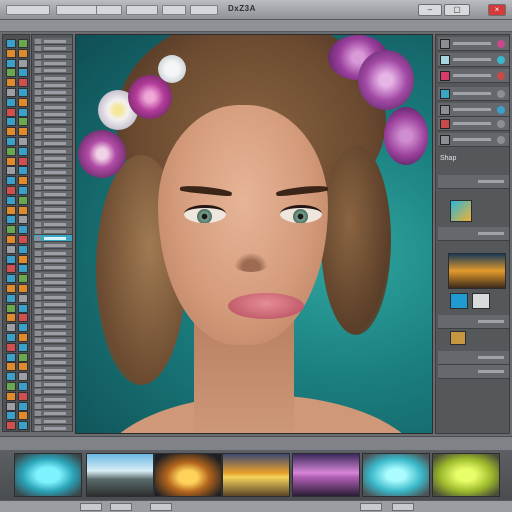  What do you see at coordinates (497, 10) in the screenshot?
I see `close-button: ×` at bounding box center [497, 10].